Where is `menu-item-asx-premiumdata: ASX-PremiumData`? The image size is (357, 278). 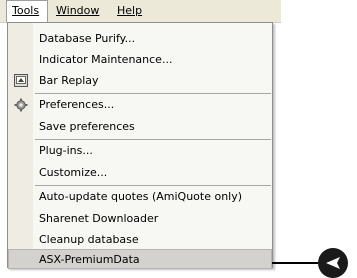 menu-item-asx-premiumdata: ASX-PremiumData is located at coordinates (140, 259).